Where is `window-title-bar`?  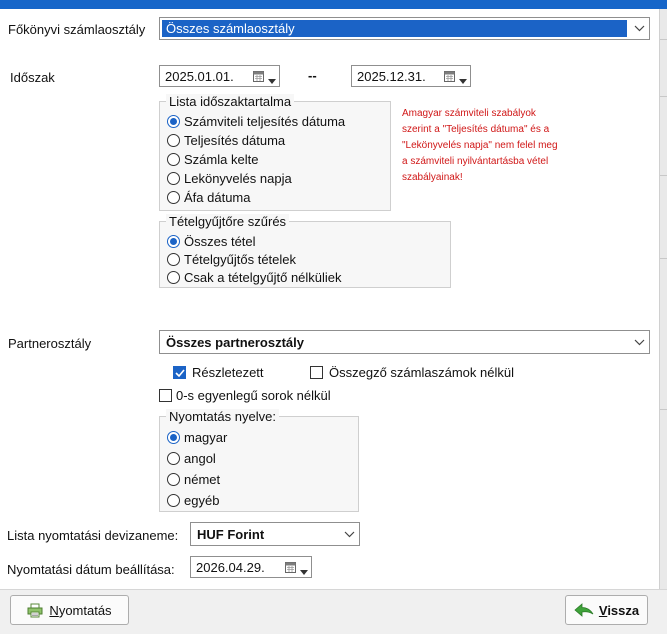 window-title-bar is located at coordinates (333, 4).